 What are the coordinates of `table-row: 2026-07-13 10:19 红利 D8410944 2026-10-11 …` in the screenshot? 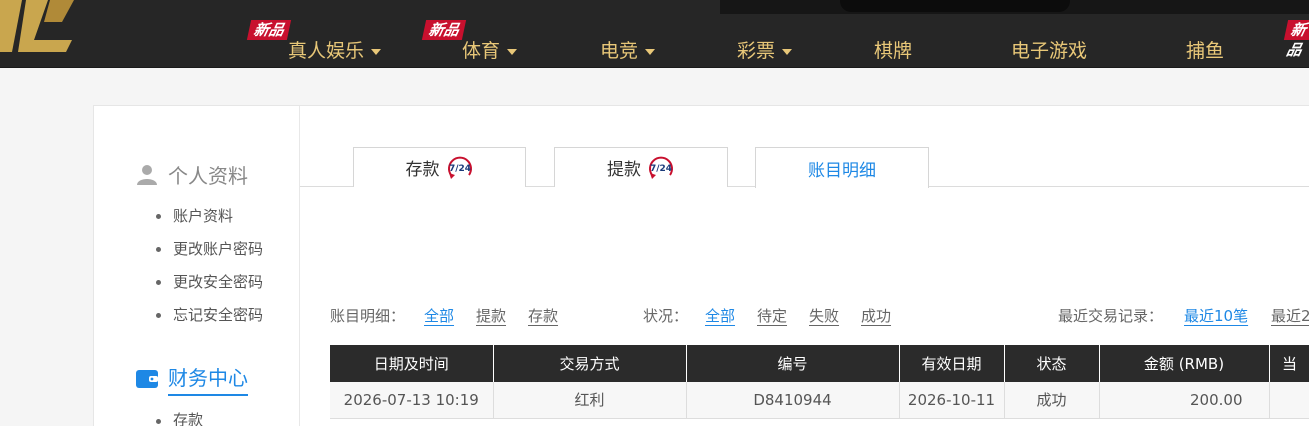 It's located at (819, 400).